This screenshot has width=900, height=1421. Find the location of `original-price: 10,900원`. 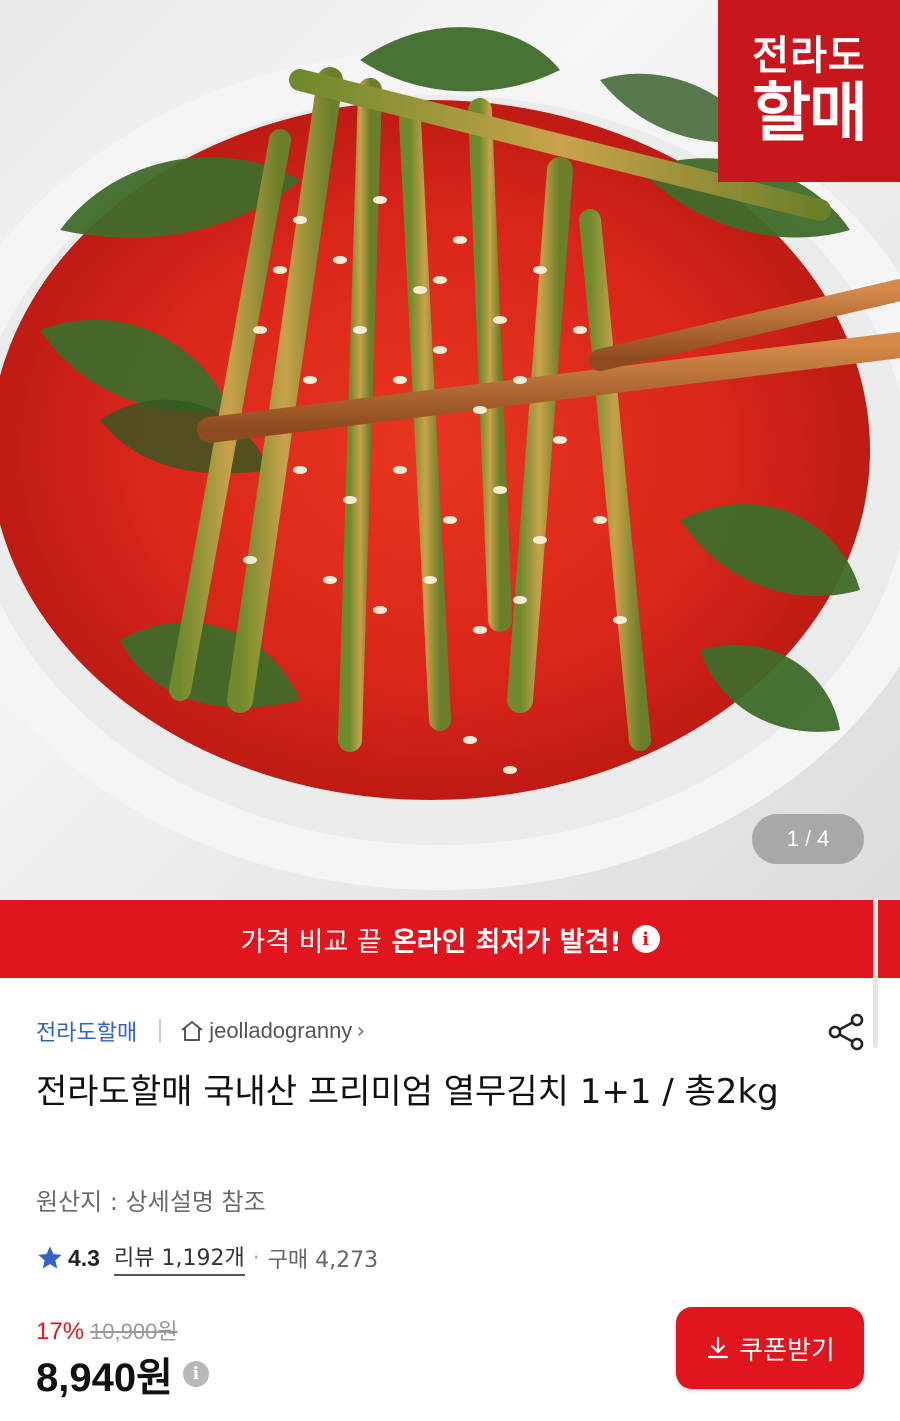

original-price: 10,900원 is located at coordinates (134, 1331).